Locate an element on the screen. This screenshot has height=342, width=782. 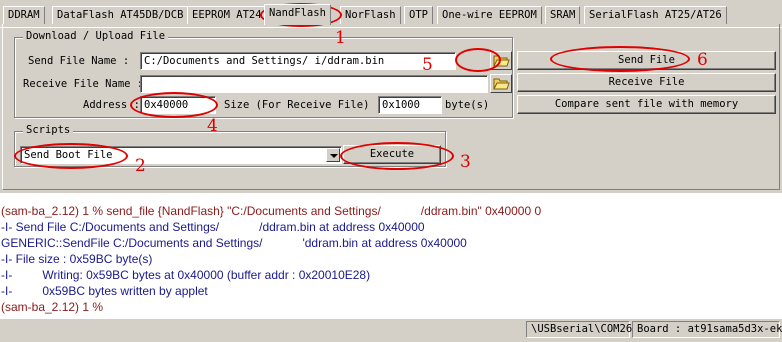
tab-serialflash: SerialFlash AT25/AT26 is located at coordinates (655, 15).